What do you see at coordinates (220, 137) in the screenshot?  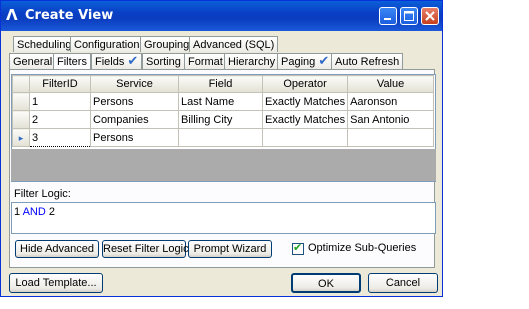 I see `cell-field` at bounding box center [220, 137].